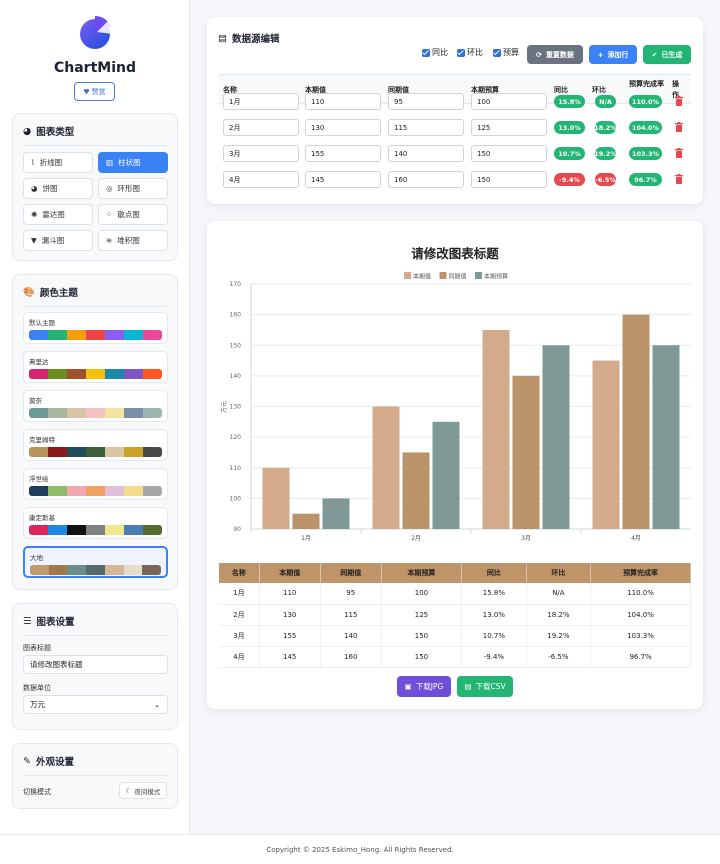 The image size is (720, 864). I want to click on editor-yoy-badge: -9.4%, so click(569, 179).